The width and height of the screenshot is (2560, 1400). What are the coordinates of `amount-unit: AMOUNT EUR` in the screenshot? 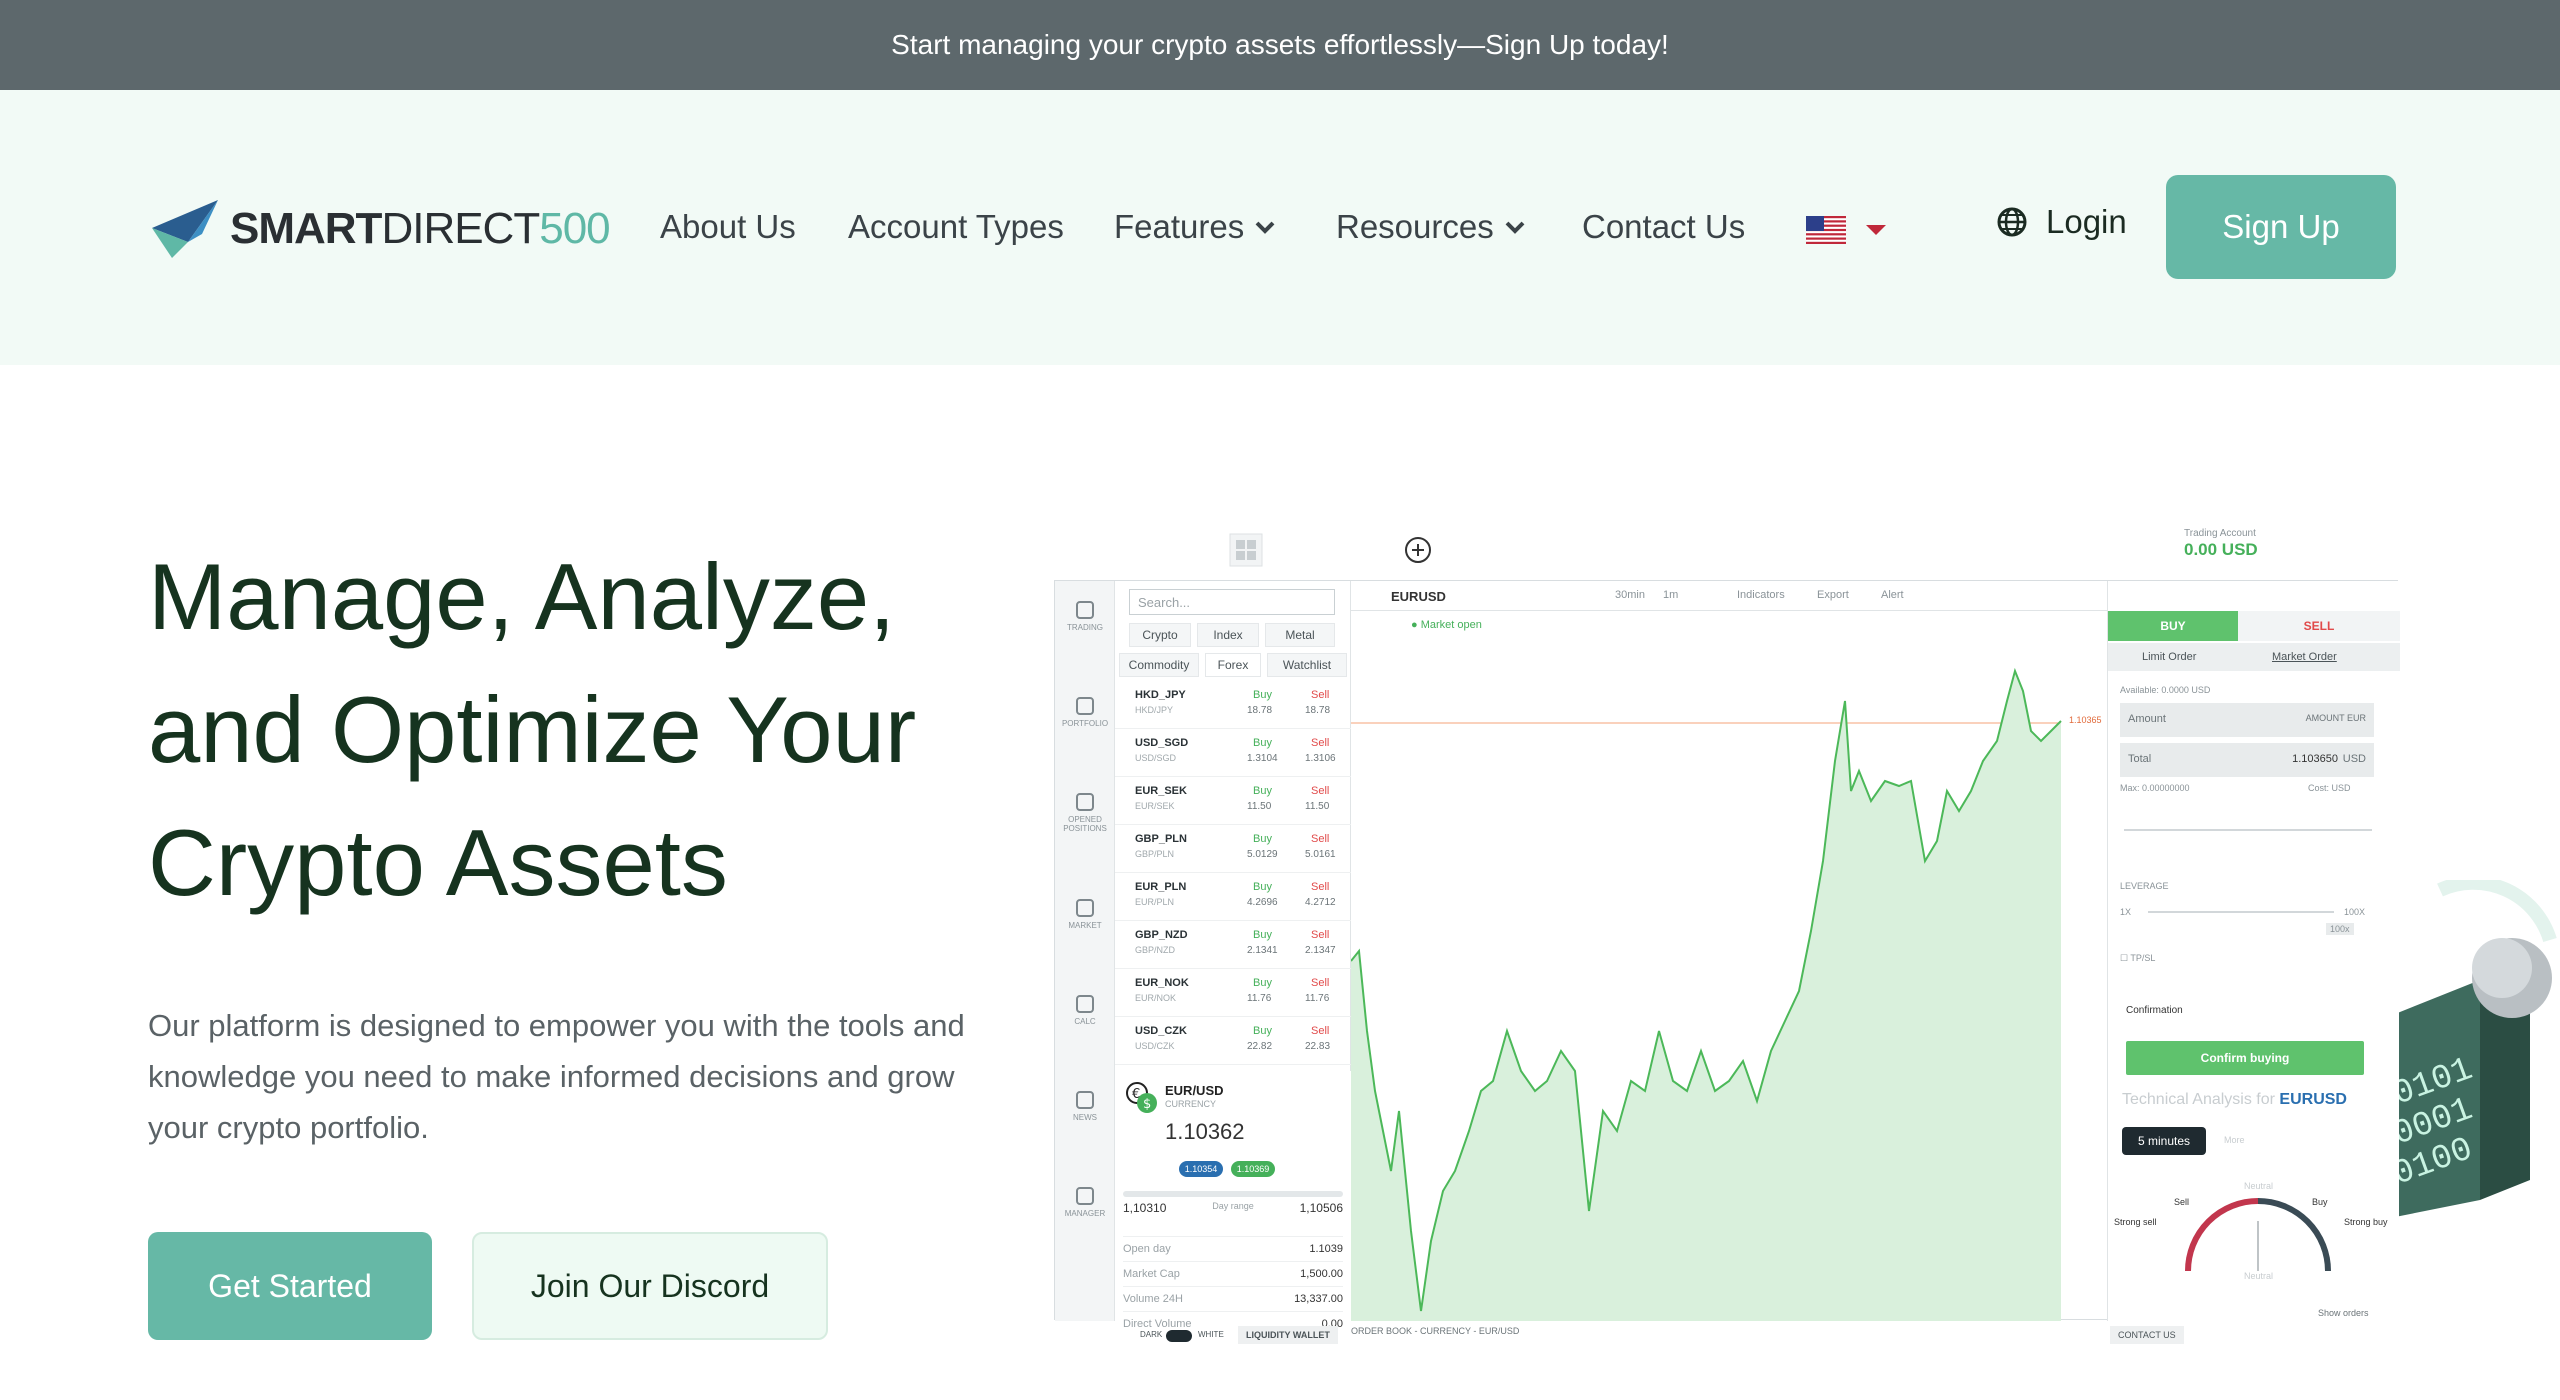 It's located at (2335, 718).